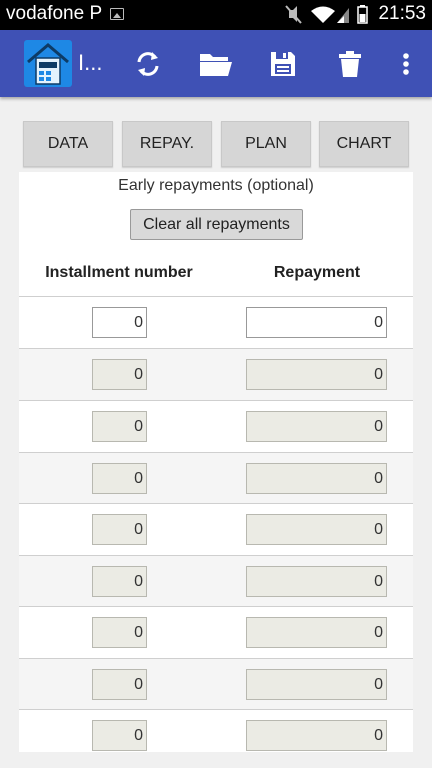 This screenshot has width=432, height=768. What do you see at coordinates (343, 15) in the screenshot?
I see `signal-icon` at bounding box center [343, 15].